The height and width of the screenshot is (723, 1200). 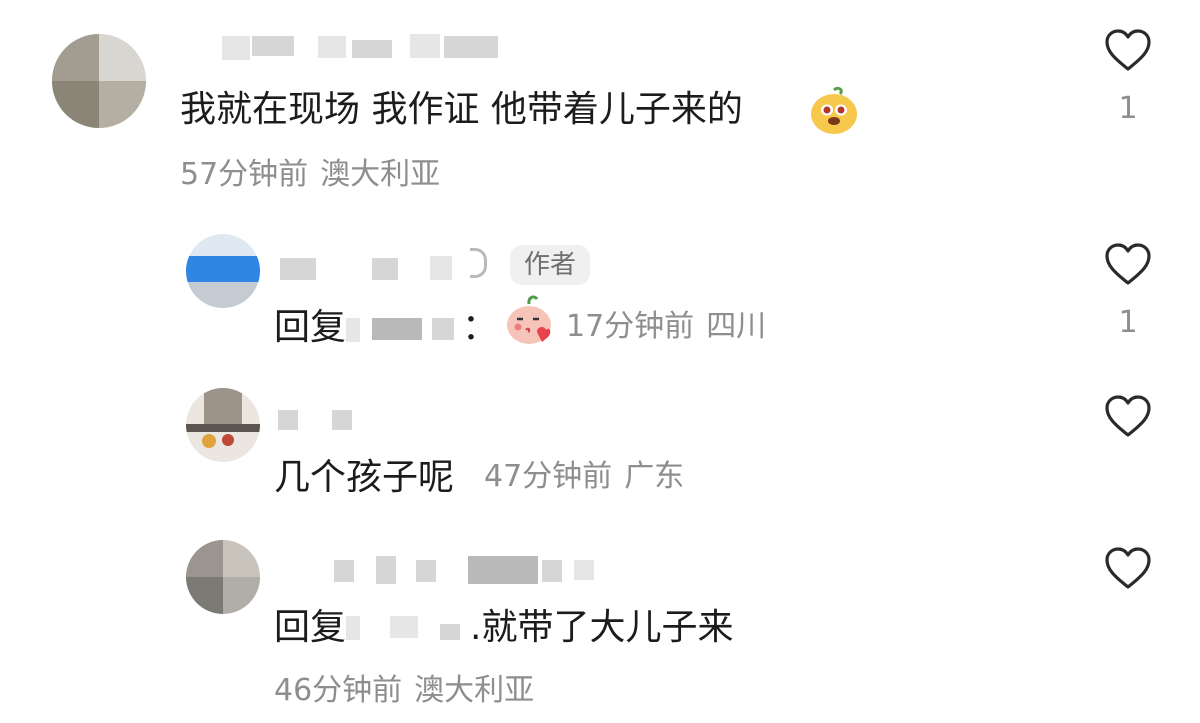 I want to click on comment-meta: 57分钟前 澳大利亚, so click(x=310, y=175).